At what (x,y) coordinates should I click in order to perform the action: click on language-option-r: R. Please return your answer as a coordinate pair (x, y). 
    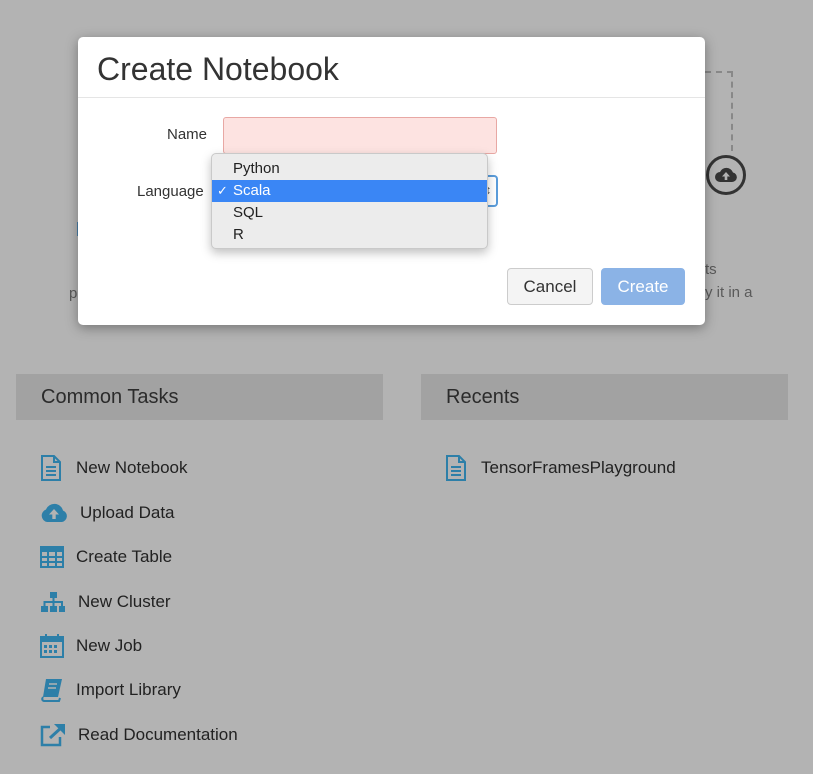
    Looking at the image, I should click on (349, 235).